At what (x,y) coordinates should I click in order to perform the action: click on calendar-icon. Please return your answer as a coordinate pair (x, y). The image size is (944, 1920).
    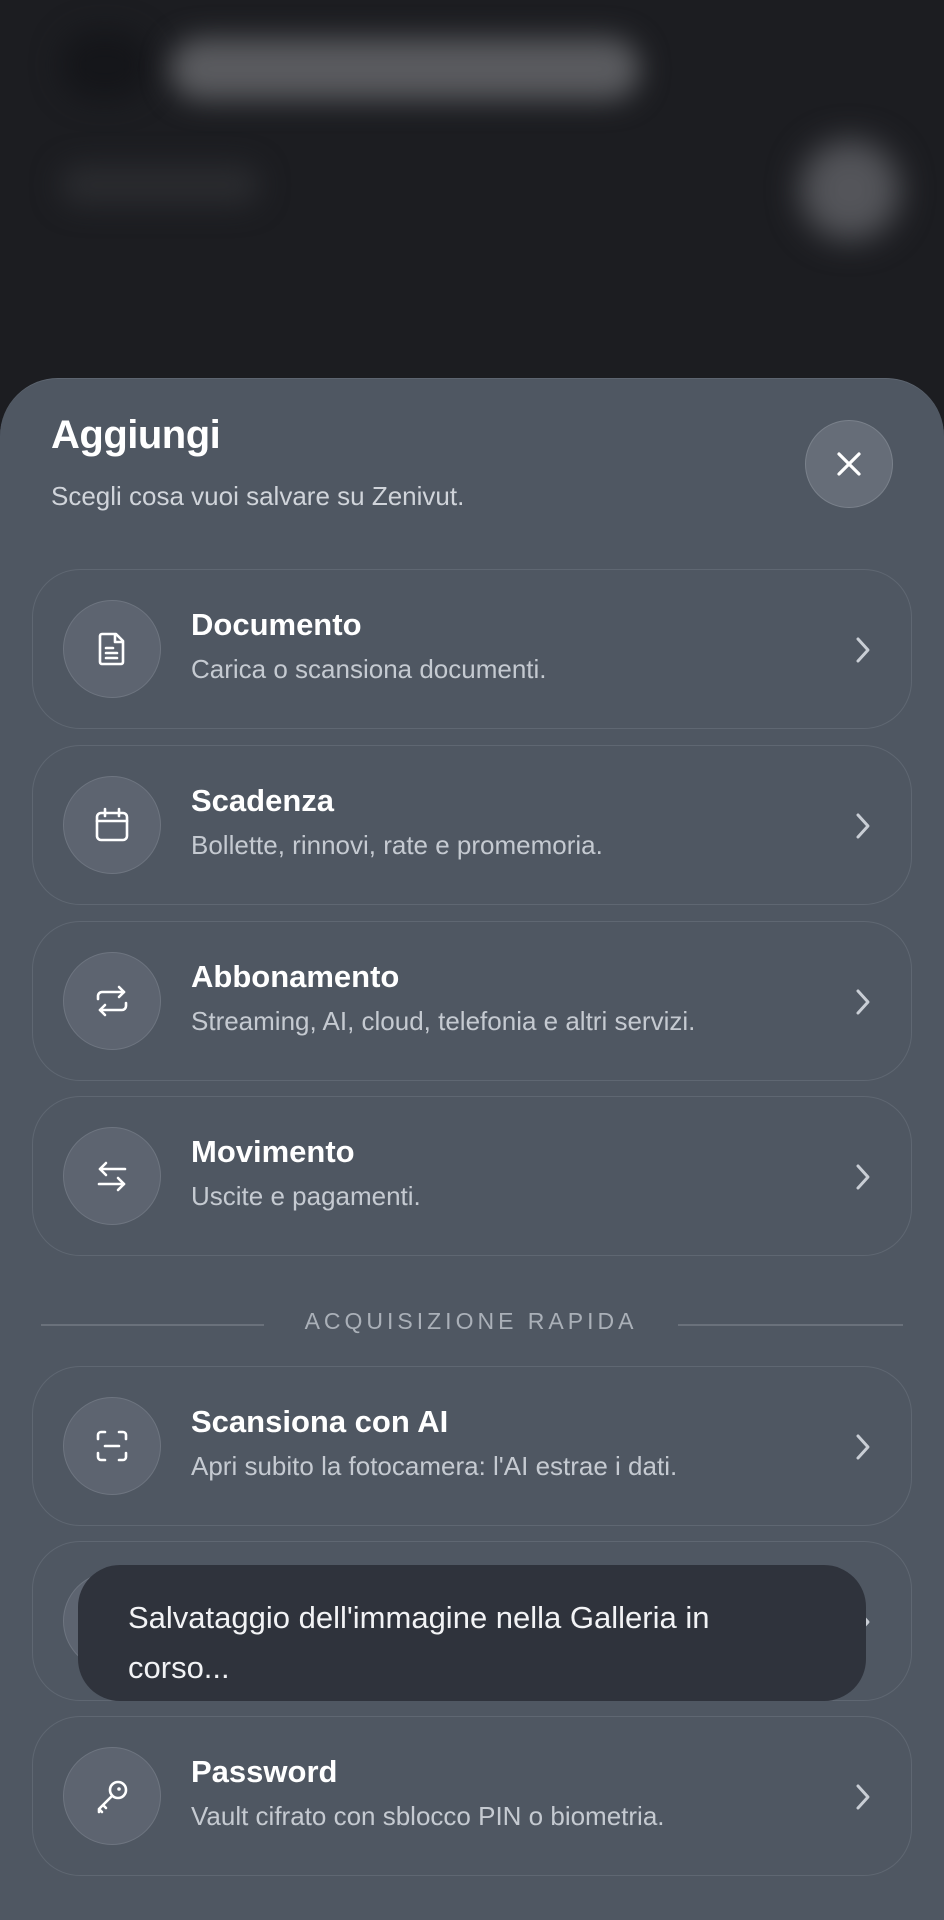
    Looking at the image, I should click on (112, 824).